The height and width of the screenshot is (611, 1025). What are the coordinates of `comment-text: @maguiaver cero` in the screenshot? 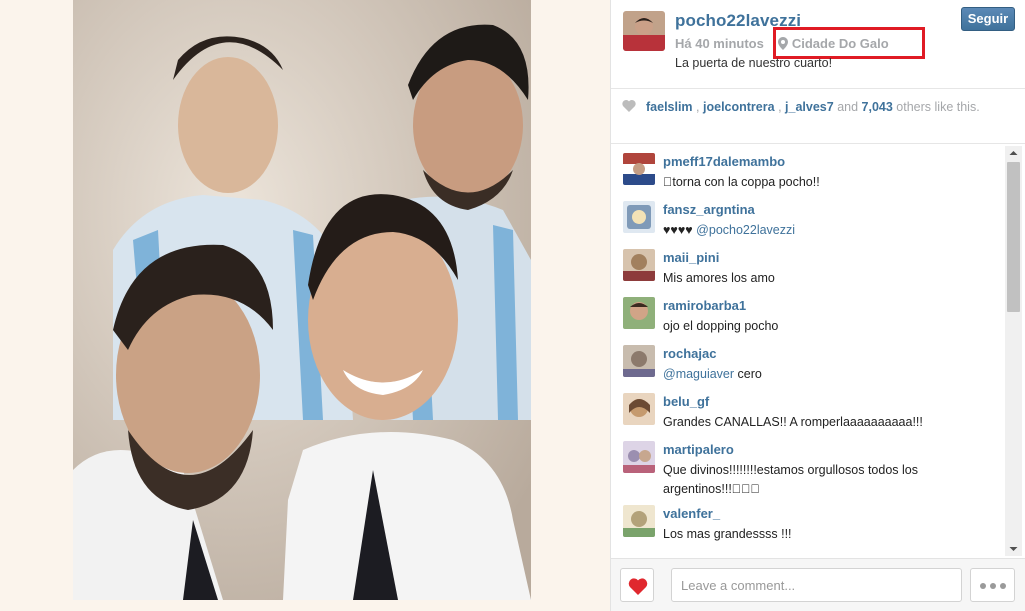 It's located at (712, 374).